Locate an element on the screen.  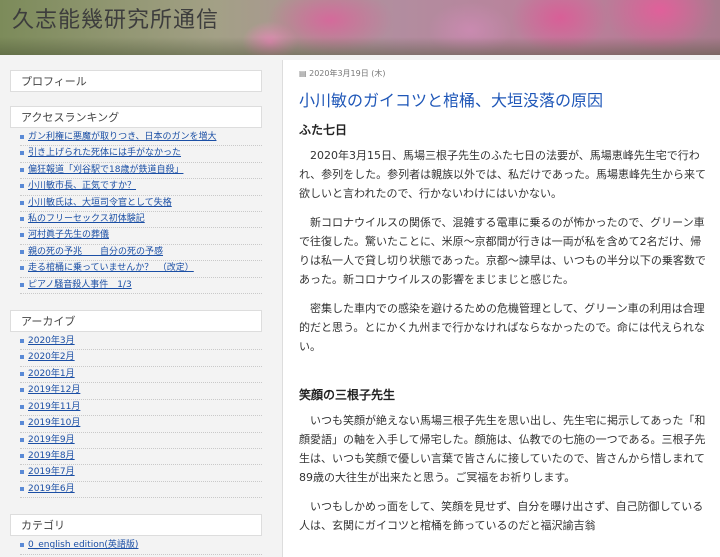
archive-item: 2019年7月 is located at coordinates (141, 473).